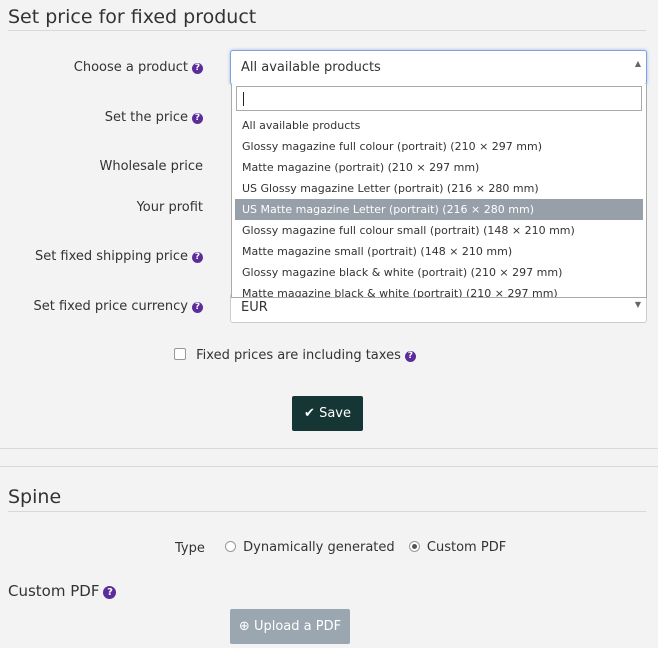  Describe the element at coordinates (180, 354) in the screenshot. I see `taxes-checkbox` at that location.